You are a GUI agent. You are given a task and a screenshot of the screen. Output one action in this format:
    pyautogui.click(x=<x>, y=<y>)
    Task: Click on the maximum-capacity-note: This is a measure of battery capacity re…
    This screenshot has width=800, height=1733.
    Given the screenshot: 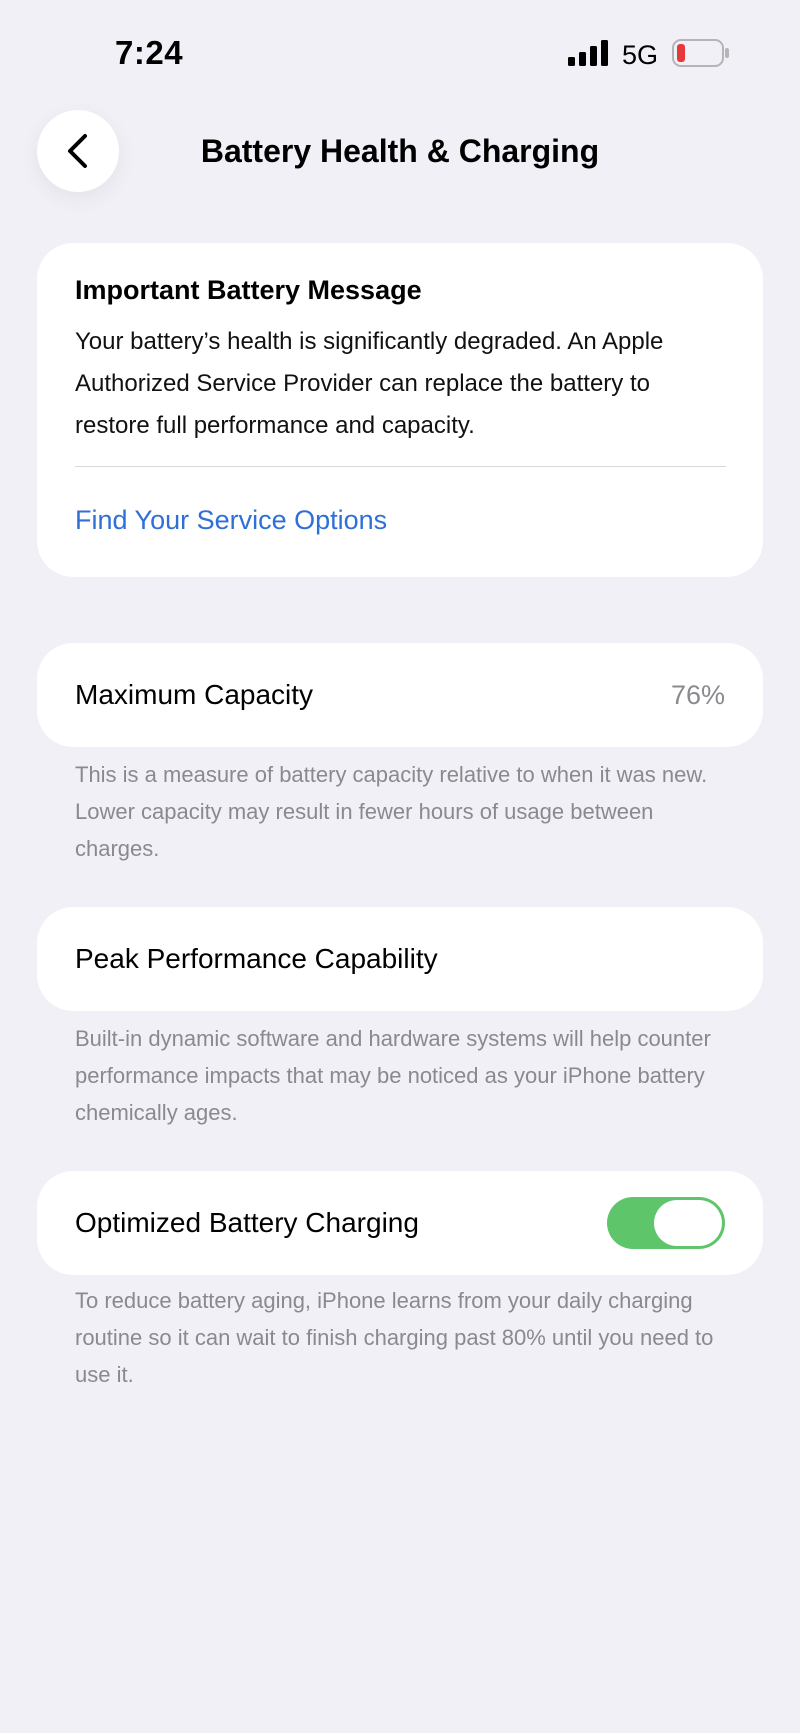 What is the action you would take?
    pyautogui.click(x=391, y=811)
    